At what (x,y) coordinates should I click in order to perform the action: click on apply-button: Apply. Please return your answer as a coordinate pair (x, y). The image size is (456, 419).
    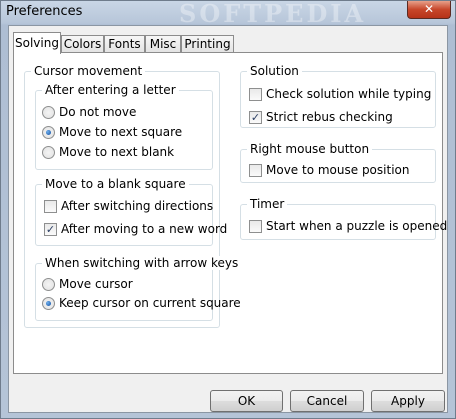
    Looking at the image, I should click on (408, 401).